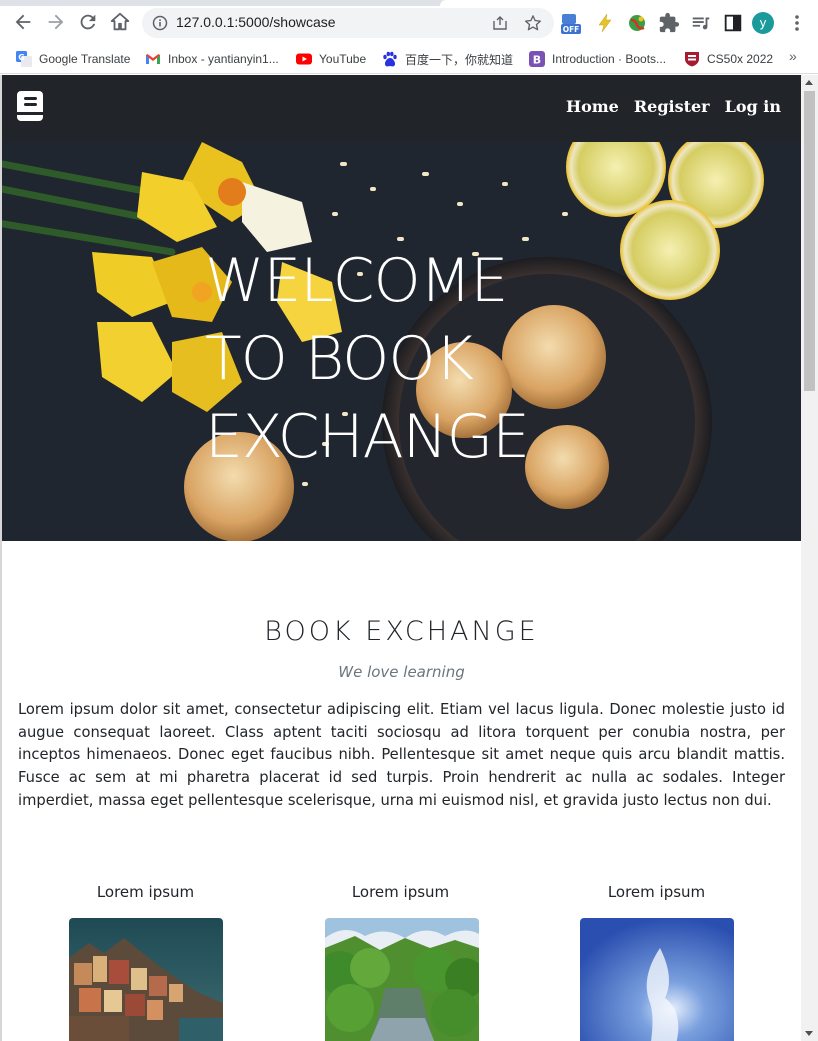 The width and height of the screenshot is (818, 1041). Describe the element at coordinates (797, 23) in the screenshot. I see `more-icon` at that location.